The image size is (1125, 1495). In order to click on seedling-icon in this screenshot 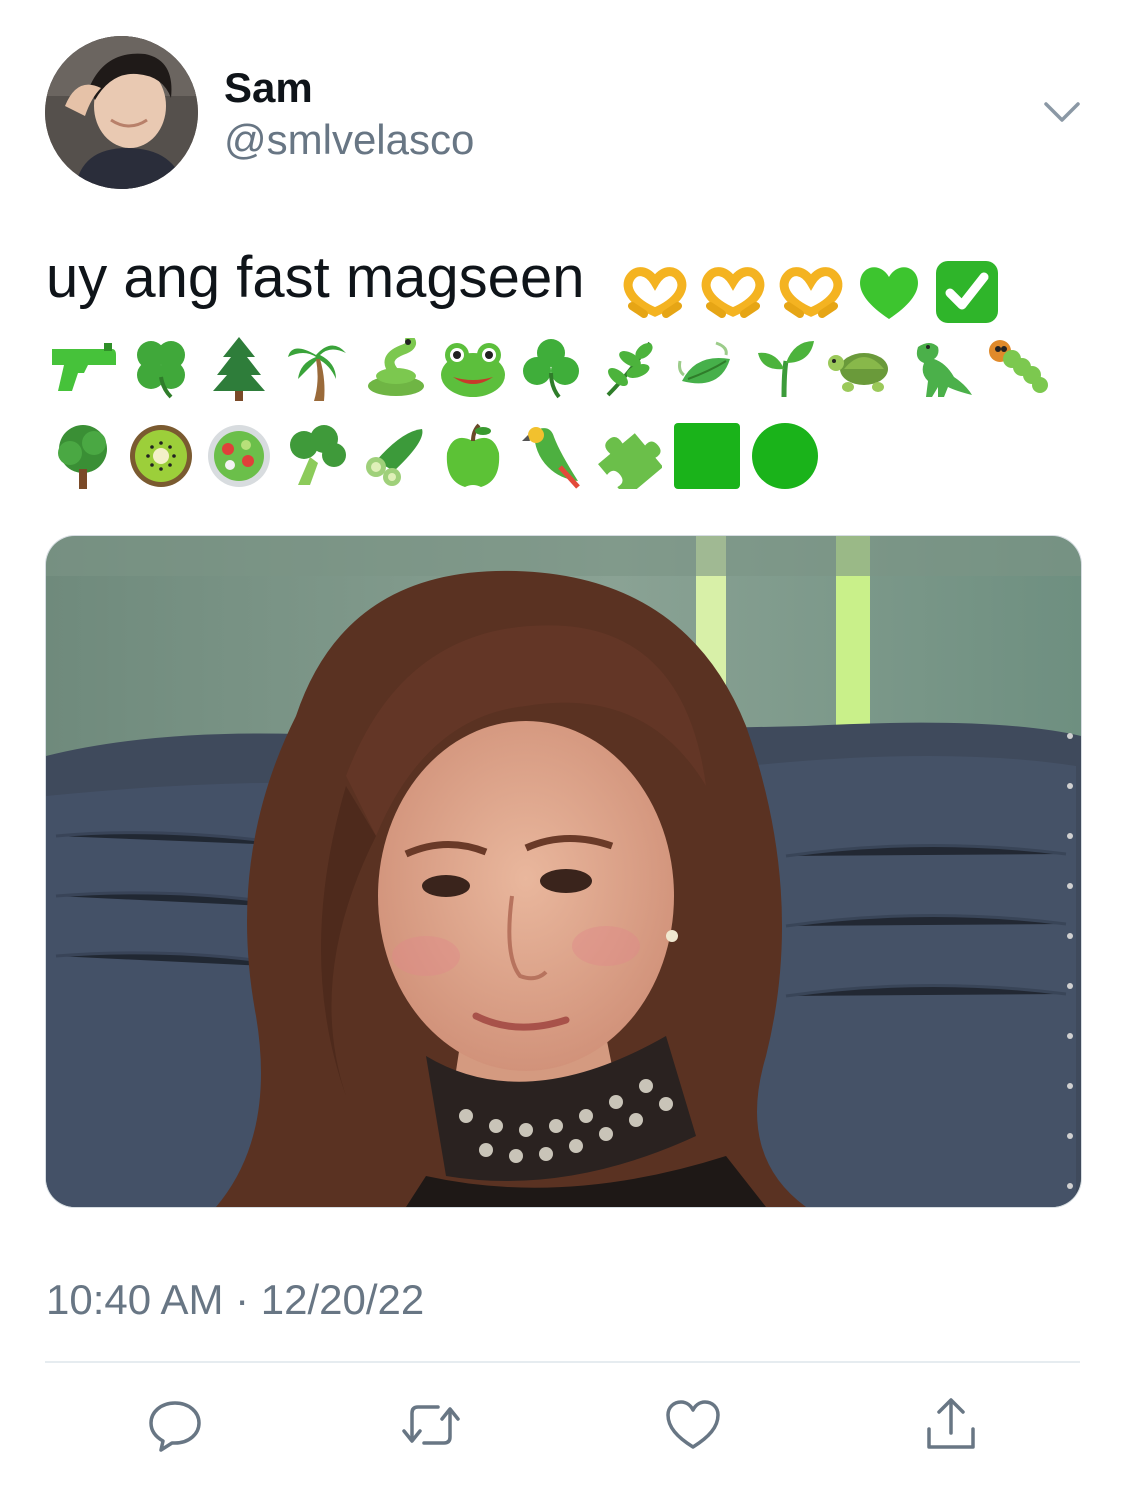, I will do `click(785, 368)`.